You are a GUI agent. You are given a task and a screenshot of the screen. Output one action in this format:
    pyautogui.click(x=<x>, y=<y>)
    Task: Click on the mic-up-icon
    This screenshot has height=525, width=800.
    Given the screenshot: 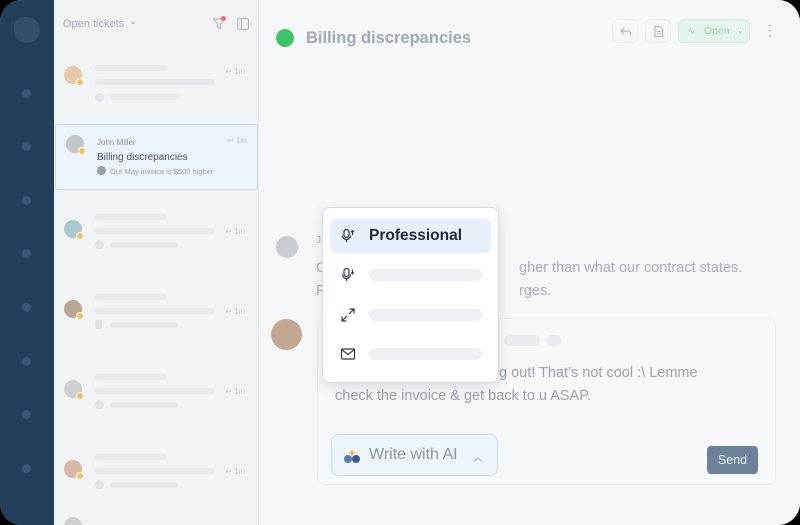 What is the action you would take?
    pyautogui.click(x=348, y=235)
    